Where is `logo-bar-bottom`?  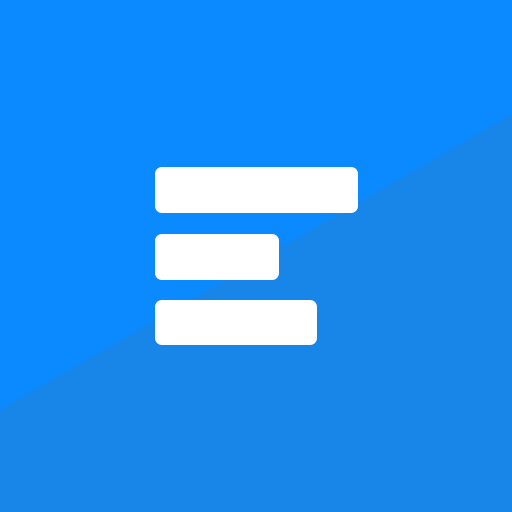
logo-bar-bottom is located at coordinates (236, 322).